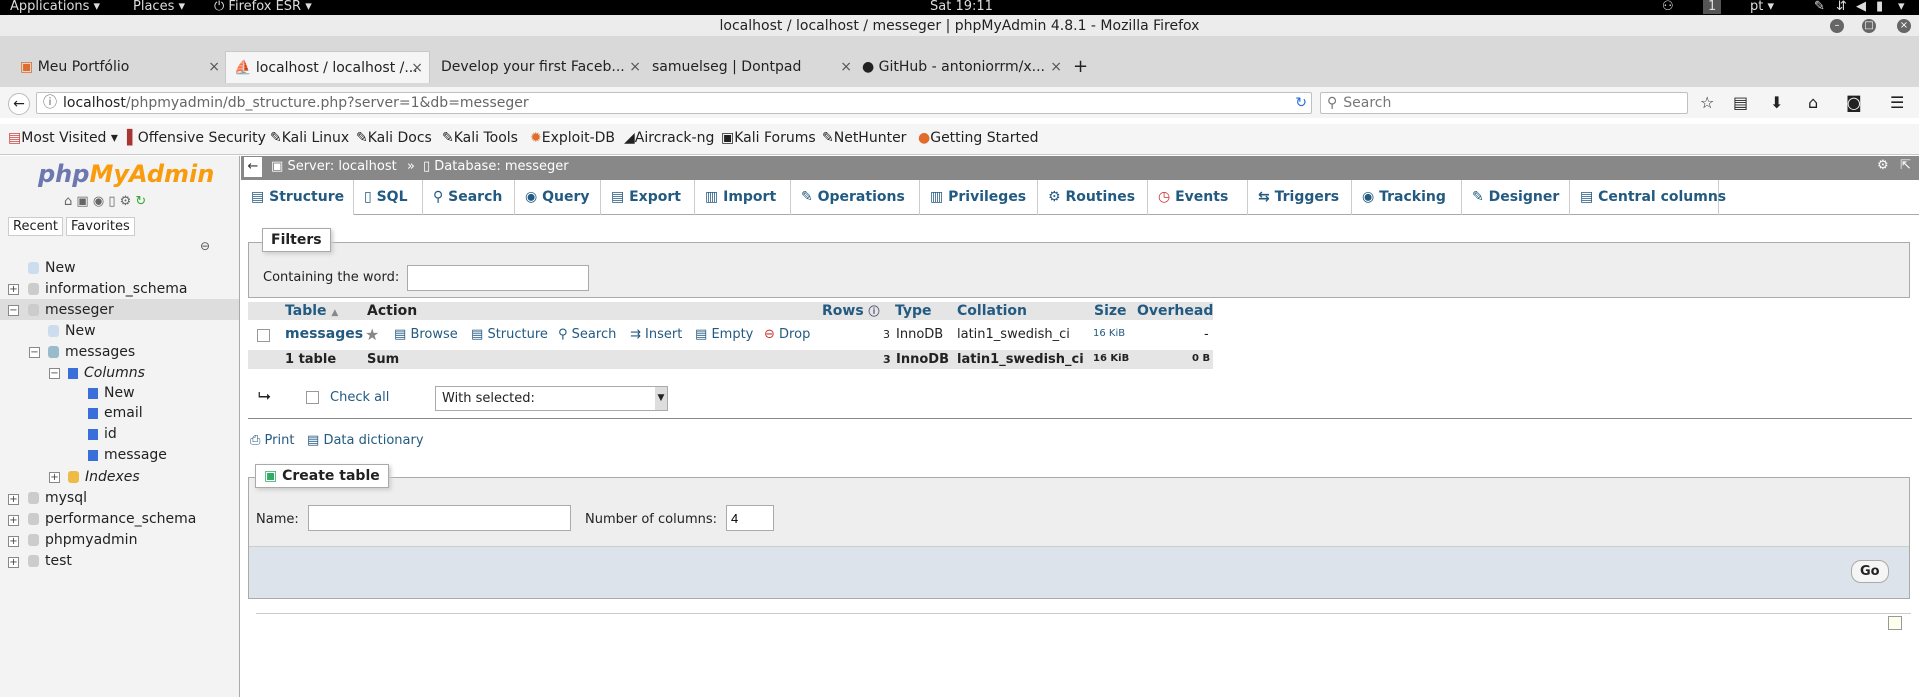 This screenshot has height=697, width=1919. I want to click on downloads-icon: ⬇, so click(1776, 102).